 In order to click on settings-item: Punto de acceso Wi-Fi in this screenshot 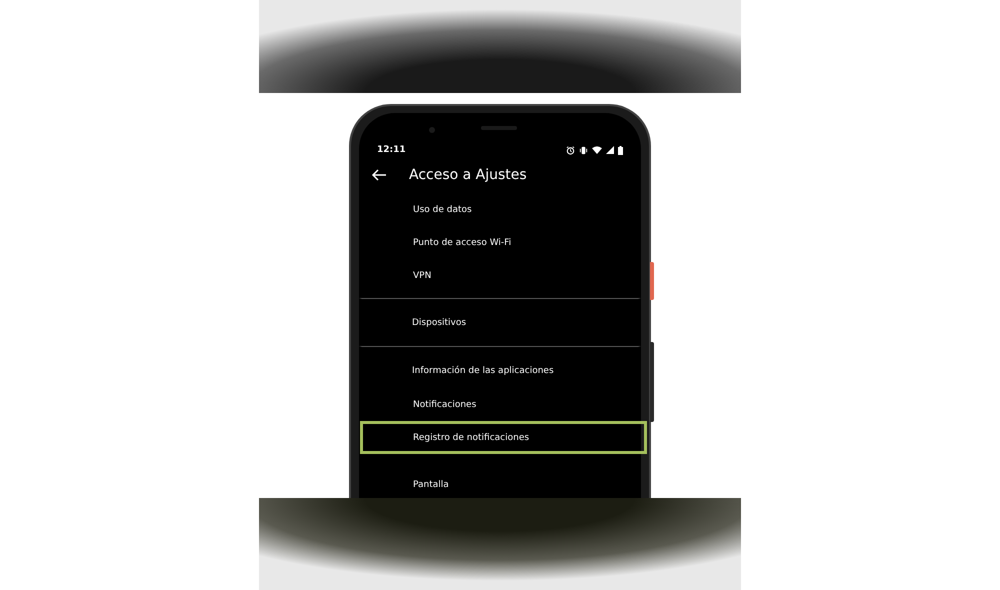, I will do `click(503, 242)`.